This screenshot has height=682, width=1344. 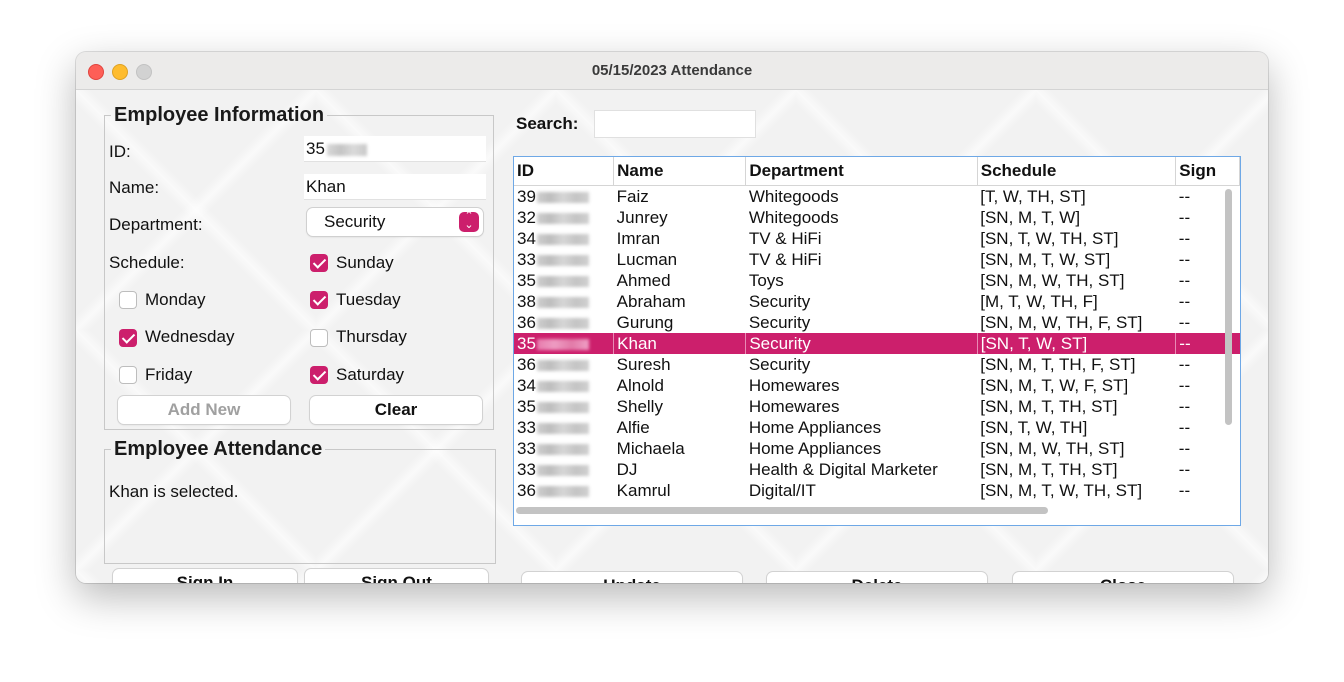 What do you see at coordinates (319, 300) in the screenshot?
I see `tuesday-checkbox` at bounding box center [319, 300].